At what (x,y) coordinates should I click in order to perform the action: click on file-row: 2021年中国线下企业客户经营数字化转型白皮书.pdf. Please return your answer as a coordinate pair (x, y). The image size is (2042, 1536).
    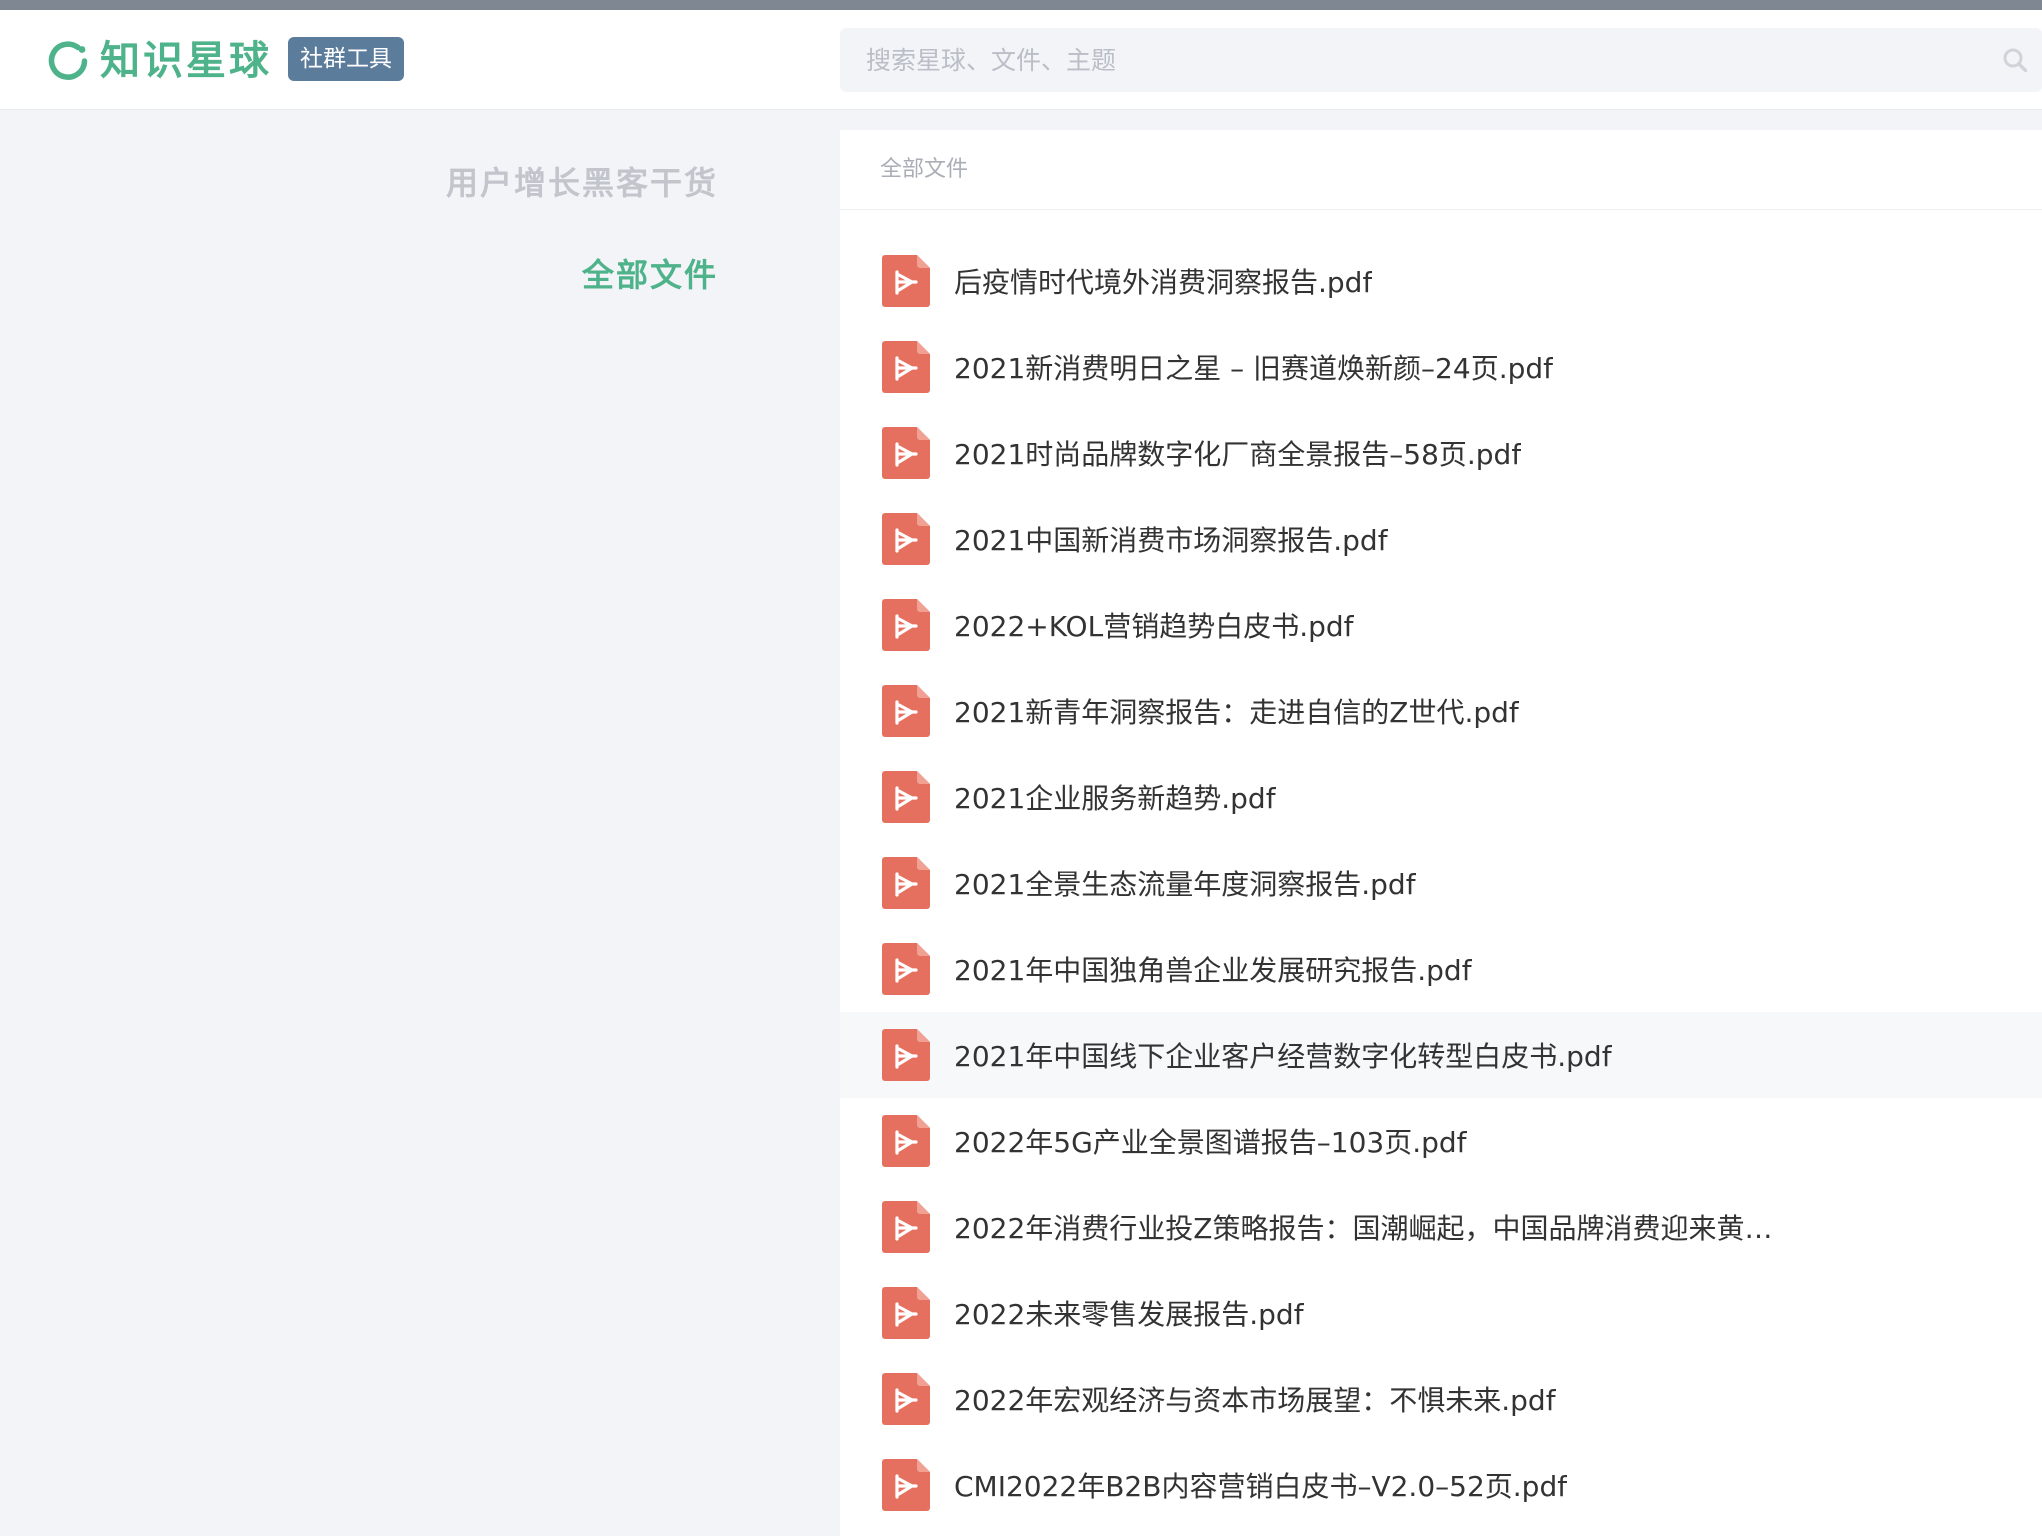
    Looking at the image, I should click on (1441, 1055).